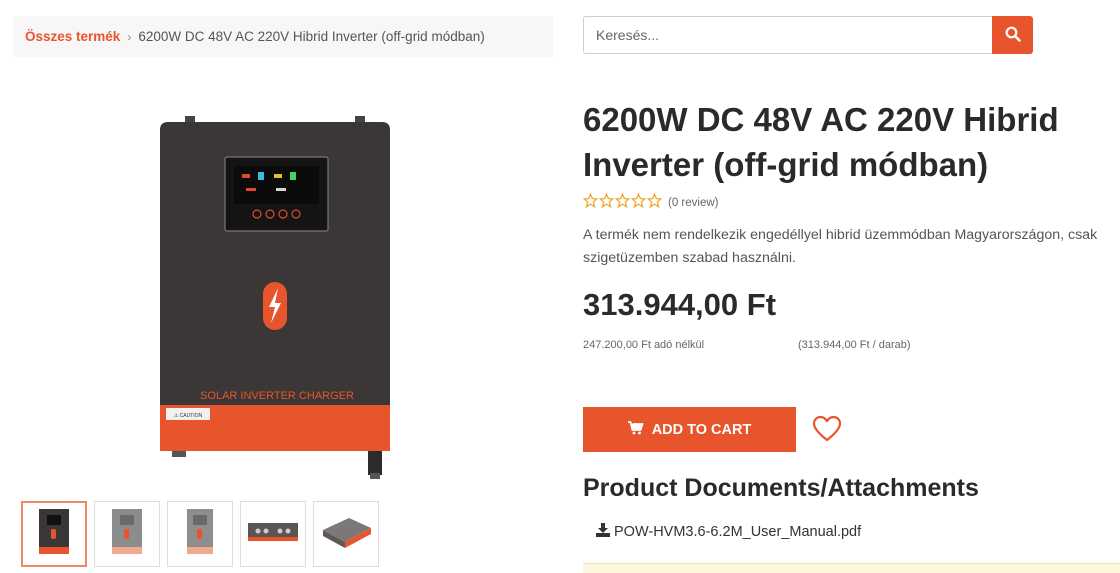 Image resolution: width=1120 pixels, height=573 pixels. I want to click on search-input, so click(787, 35).